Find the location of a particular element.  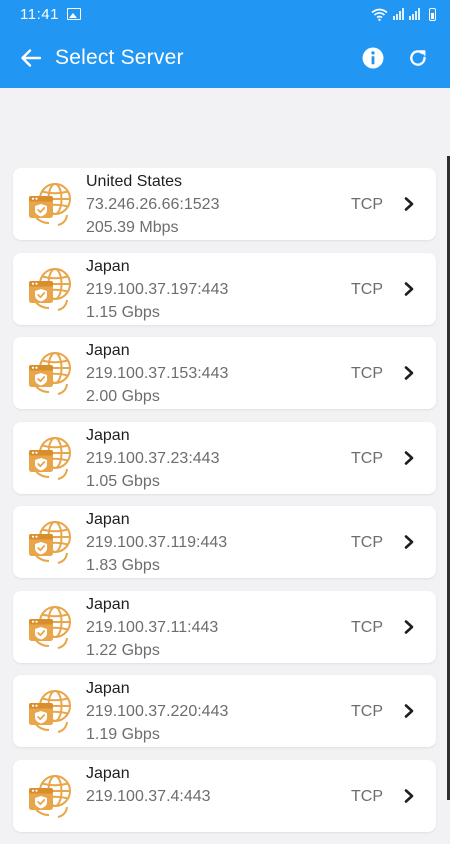

arrow-back-icon is located at coordinates (31, 58).